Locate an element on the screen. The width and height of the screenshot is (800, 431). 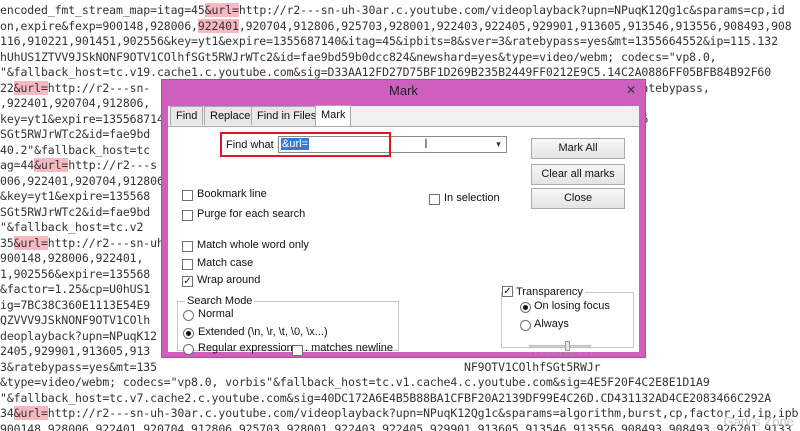
dialog-title: Mark is located at coordinates (403, 90).